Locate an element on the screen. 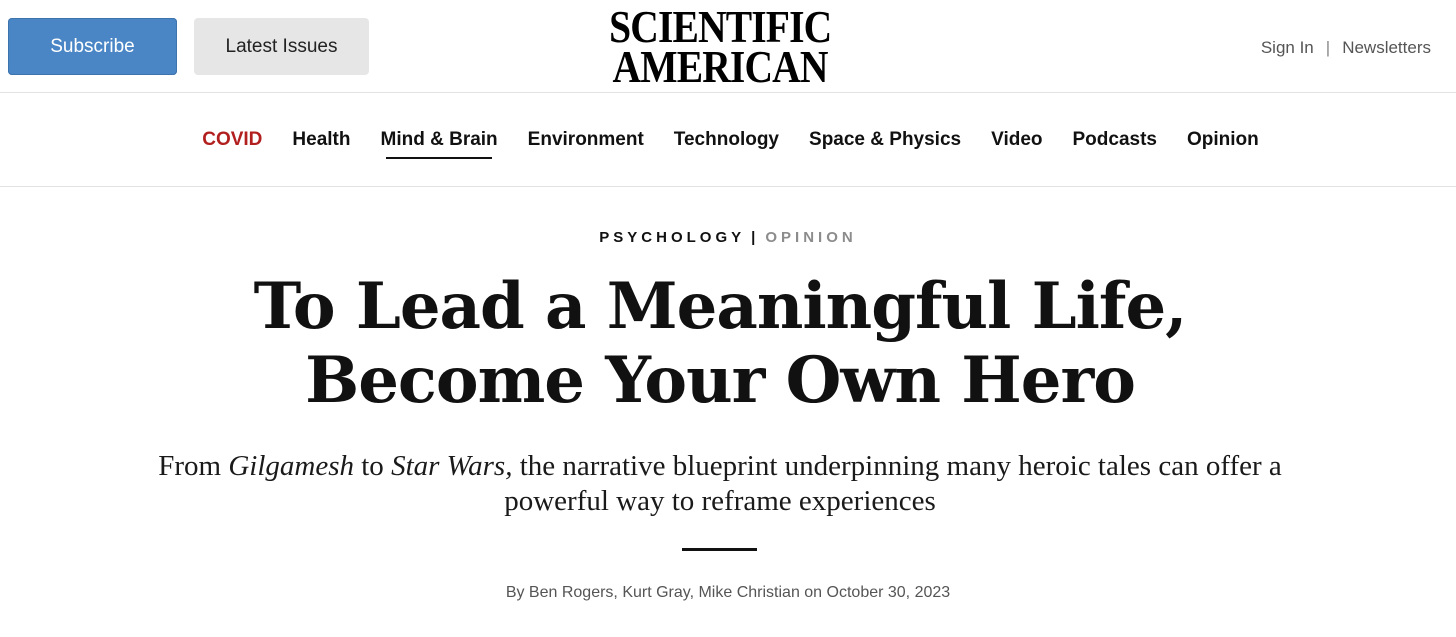  nav-item-opinion: Opinion is located at coordinates (1223, 140).